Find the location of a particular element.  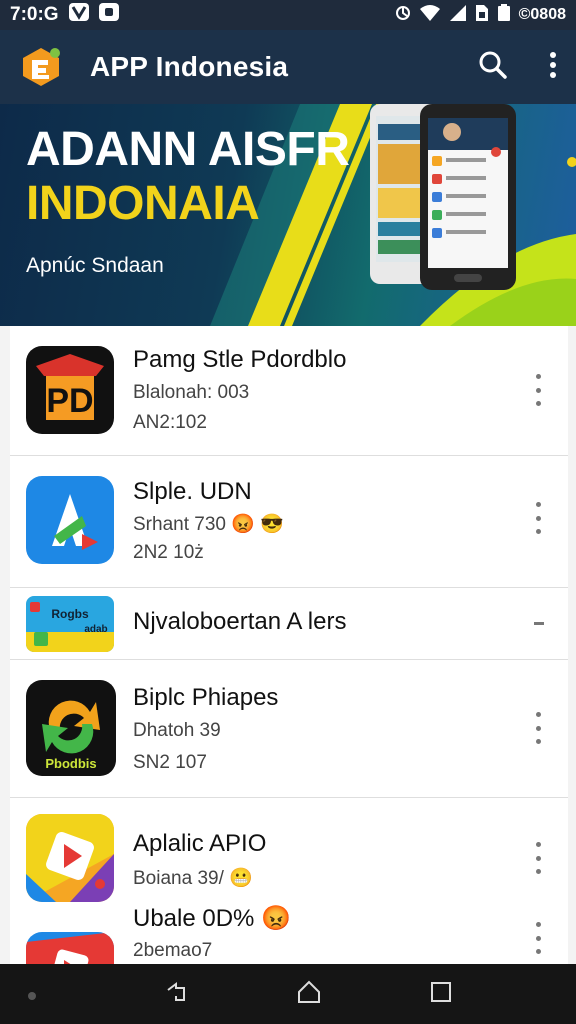

home-icon is located at coordinates (309, 994).